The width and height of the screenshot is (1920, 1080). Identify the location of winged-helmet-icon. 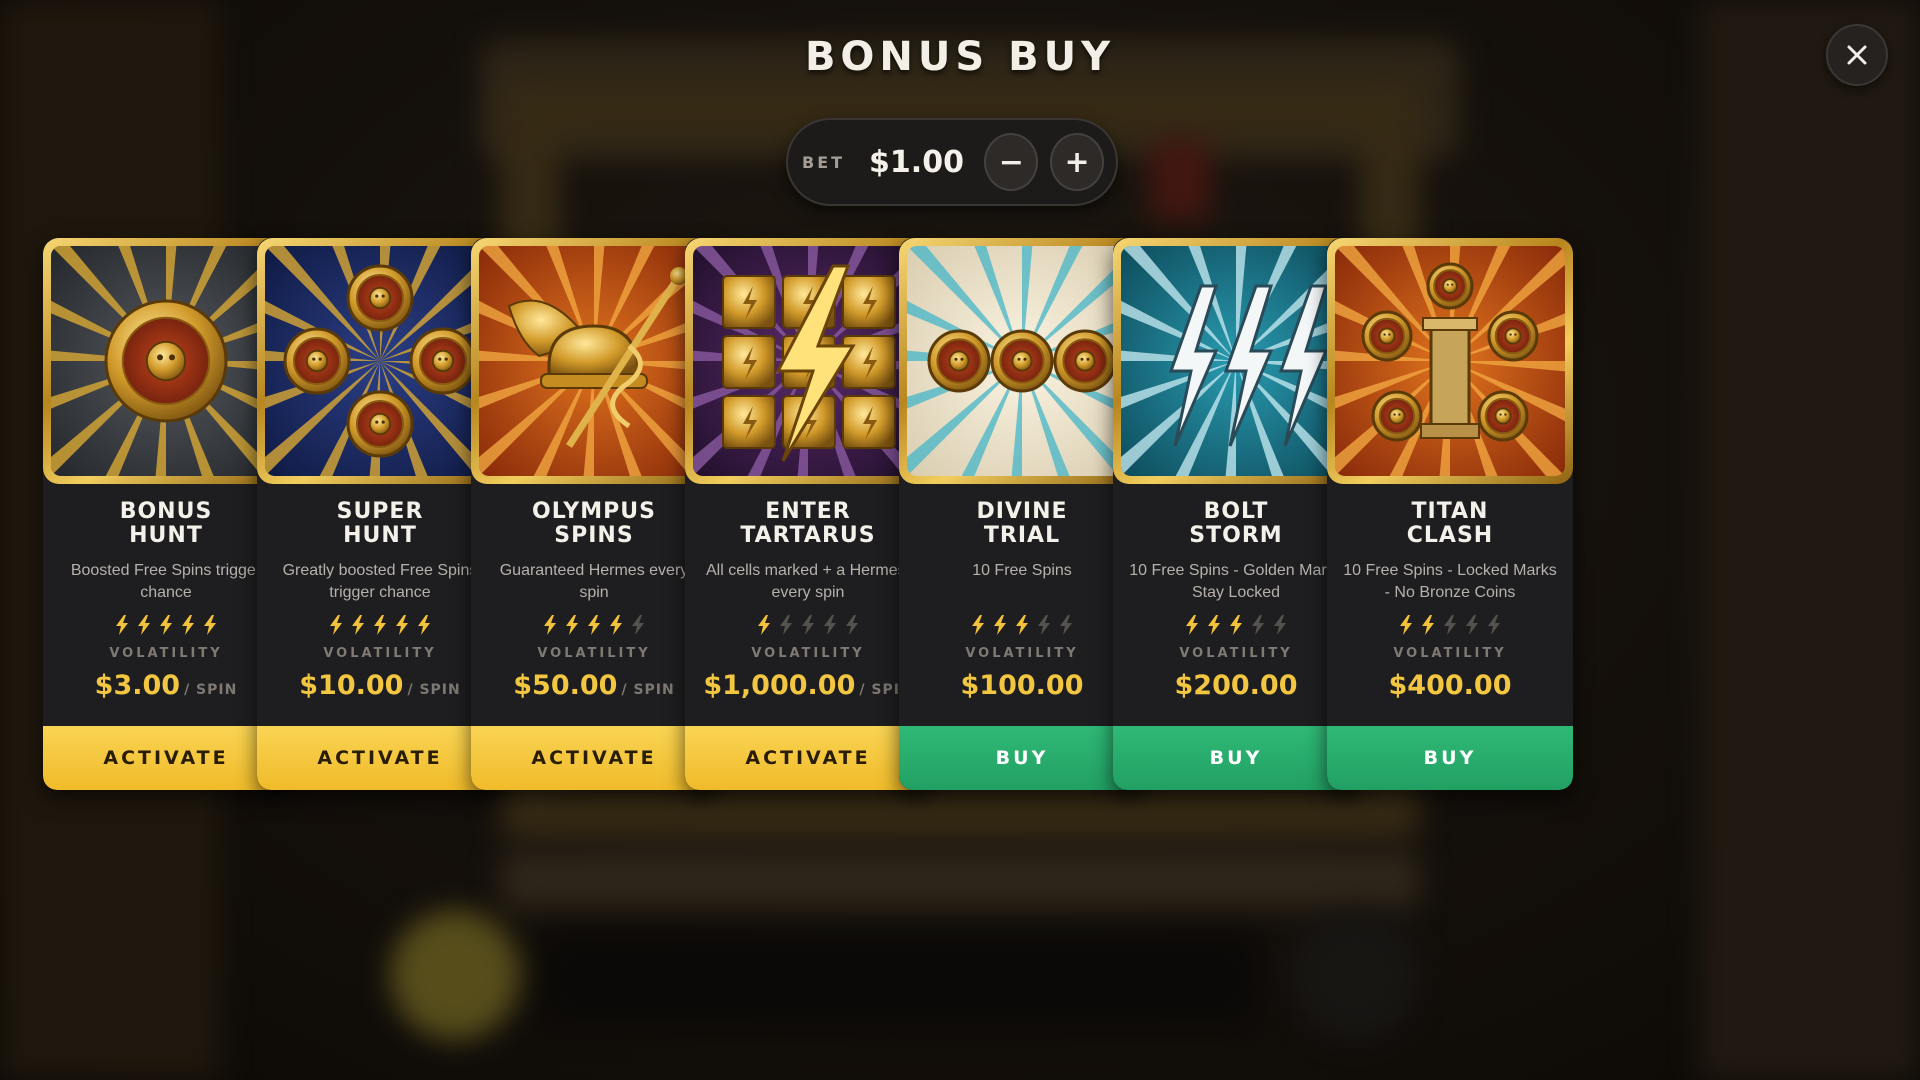
(594, 361).